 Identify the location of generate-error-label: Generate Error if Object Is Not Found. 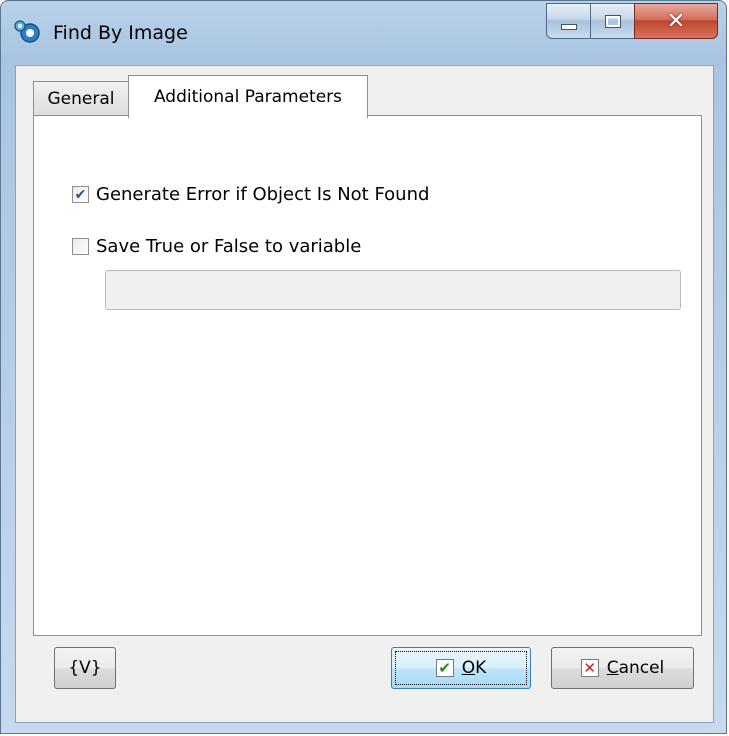
(262, 194).